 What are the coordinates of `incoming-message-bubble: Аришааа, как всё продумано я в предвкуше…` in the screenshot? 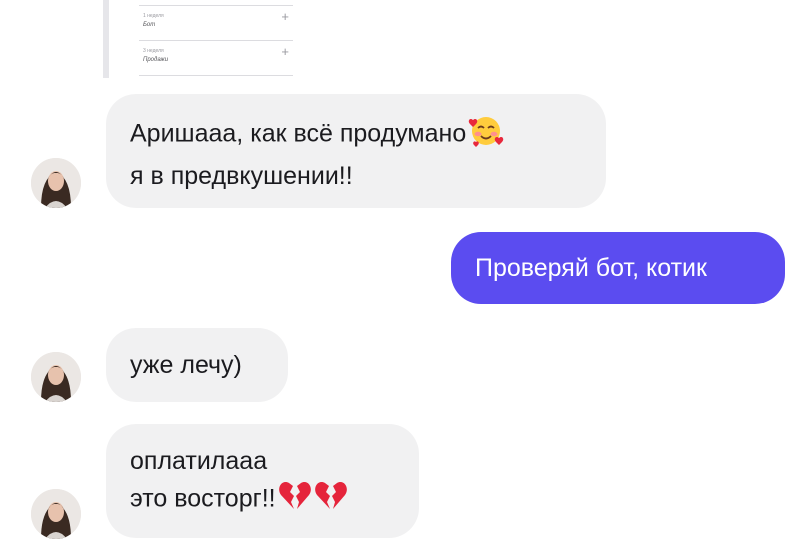 It's located at (356, 151).